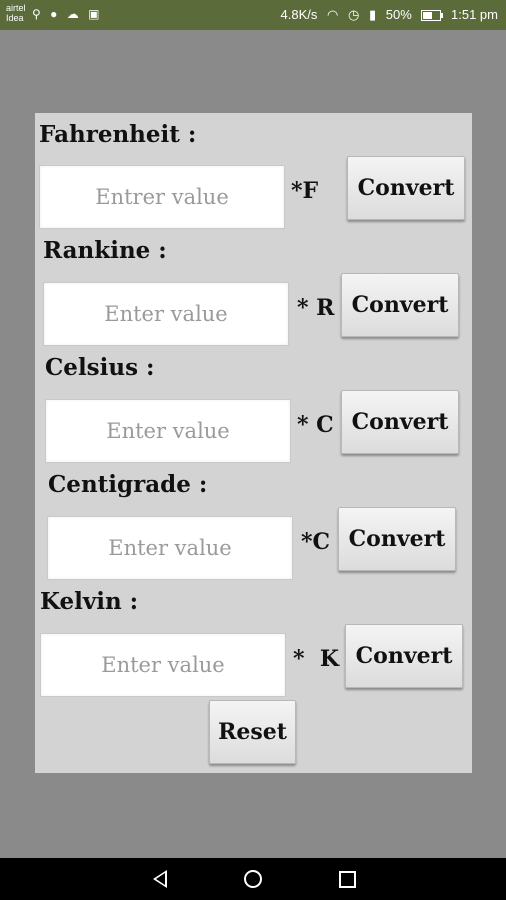 The width and height of the screenshot is (506, 900). I want to click on celsius-unit: * C, so click(315, 425).